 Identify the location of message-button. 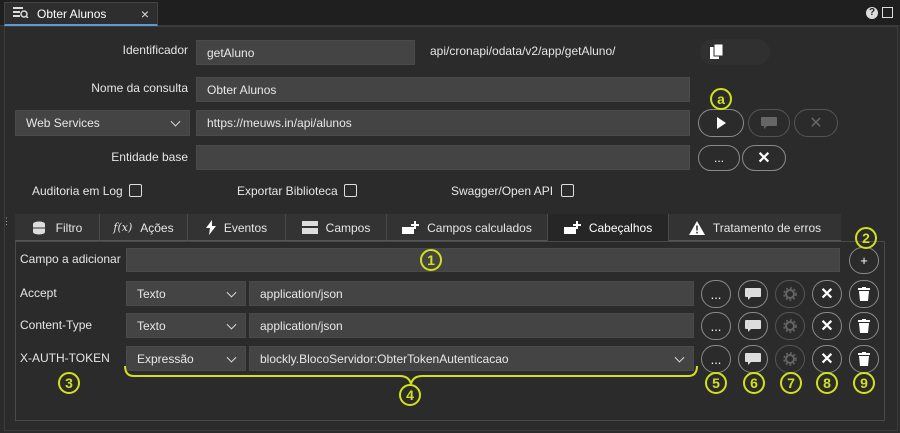
(769, 123).